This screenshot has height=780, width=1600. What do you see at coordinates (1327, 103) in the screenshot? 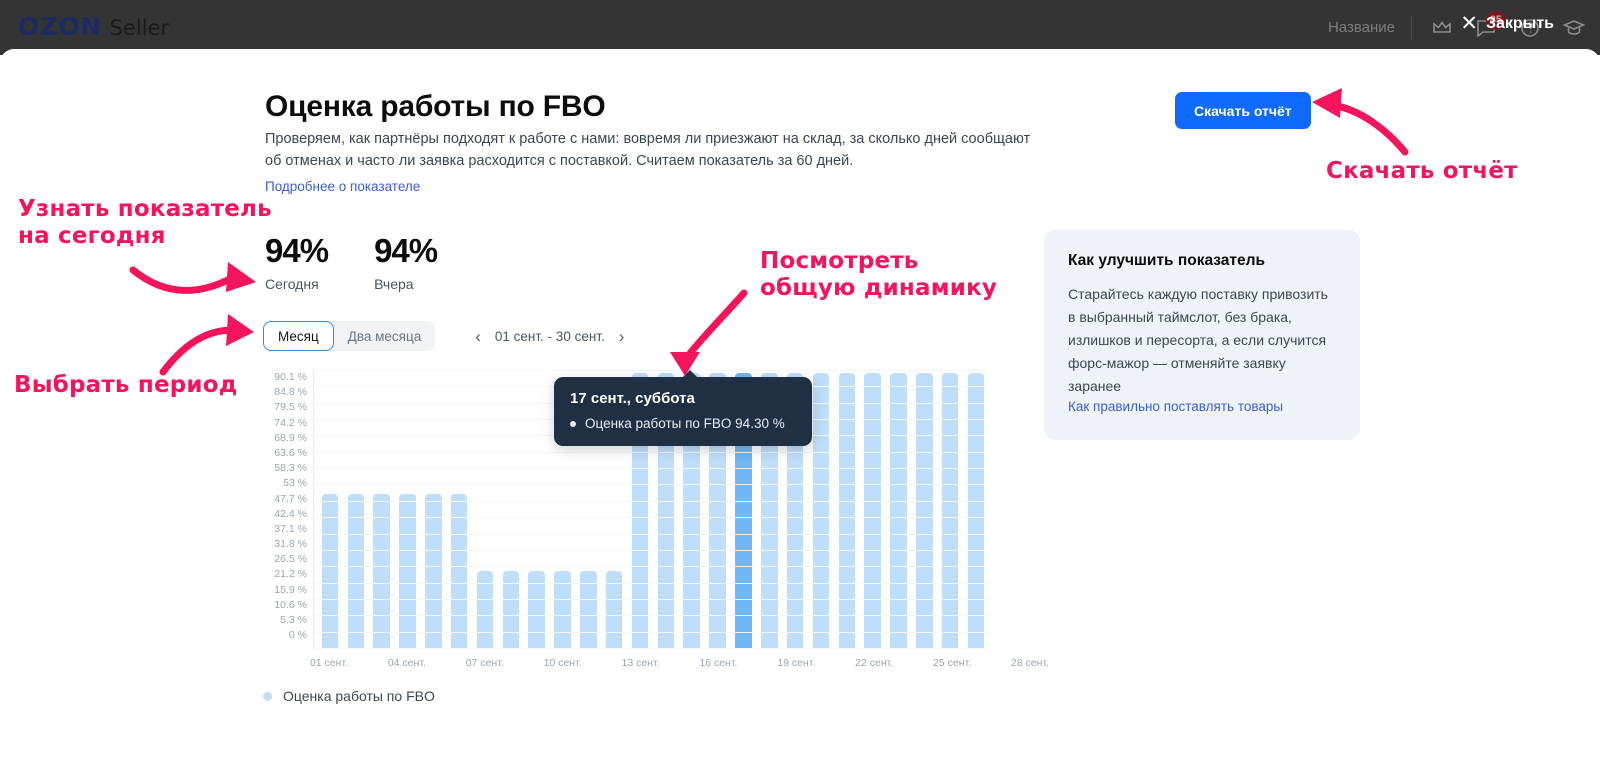
I see `arrowhead-download` at bounding box center [1327, 103].